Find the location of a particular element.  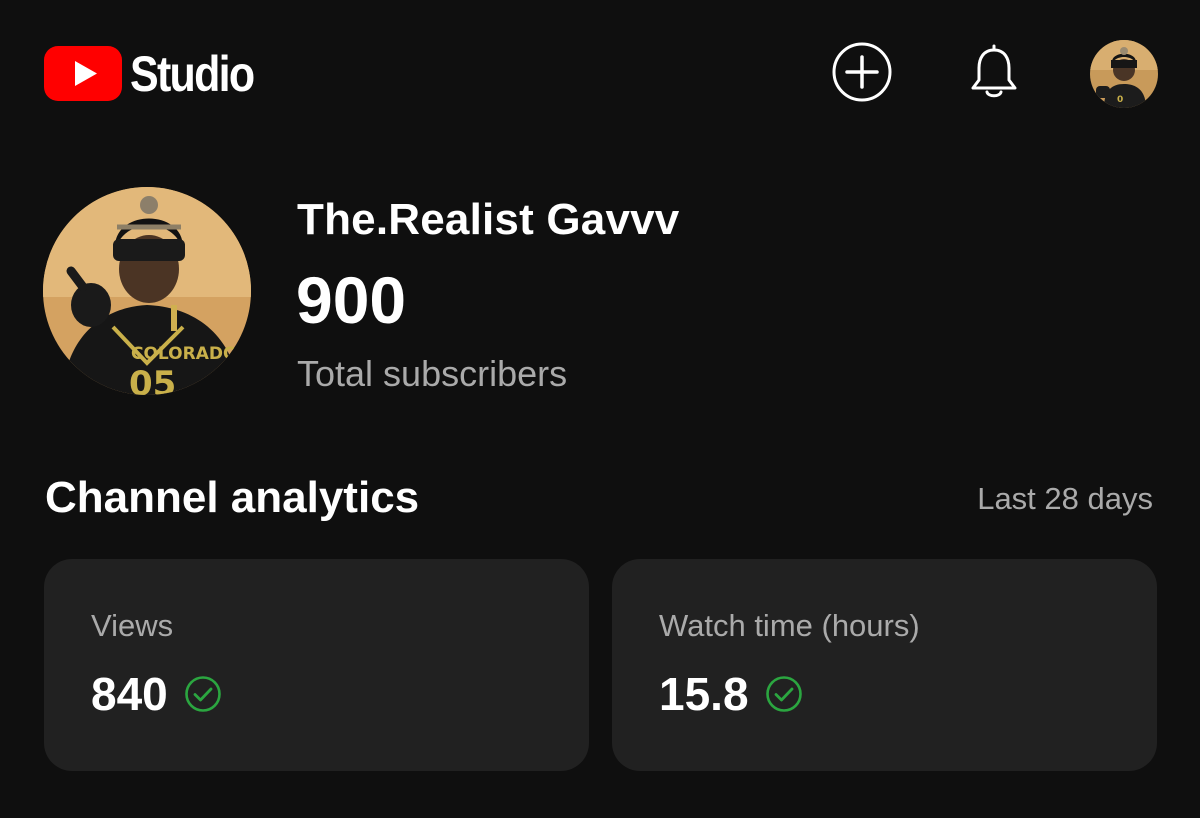

views-value: 840 is located at coordinates (129, 694).